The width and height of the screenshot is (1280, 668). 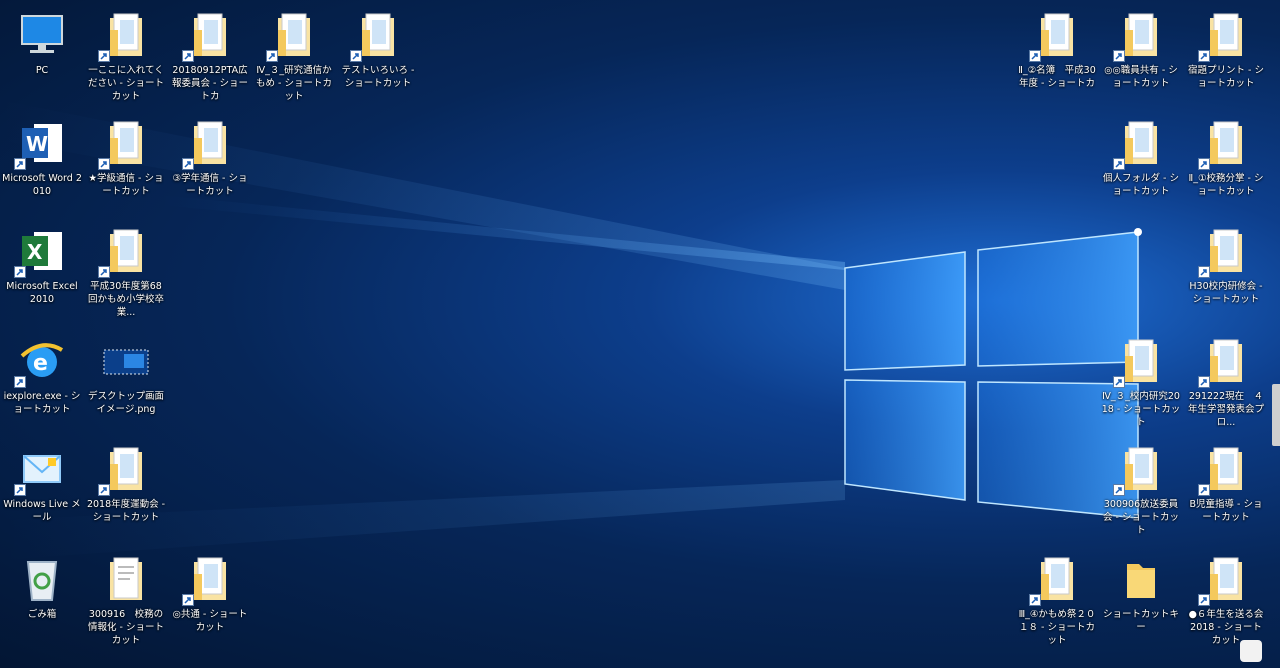 I want to click on desktop-icon-folder: 2018年度運動会 - ショートカット, so click(x=126, y=488).